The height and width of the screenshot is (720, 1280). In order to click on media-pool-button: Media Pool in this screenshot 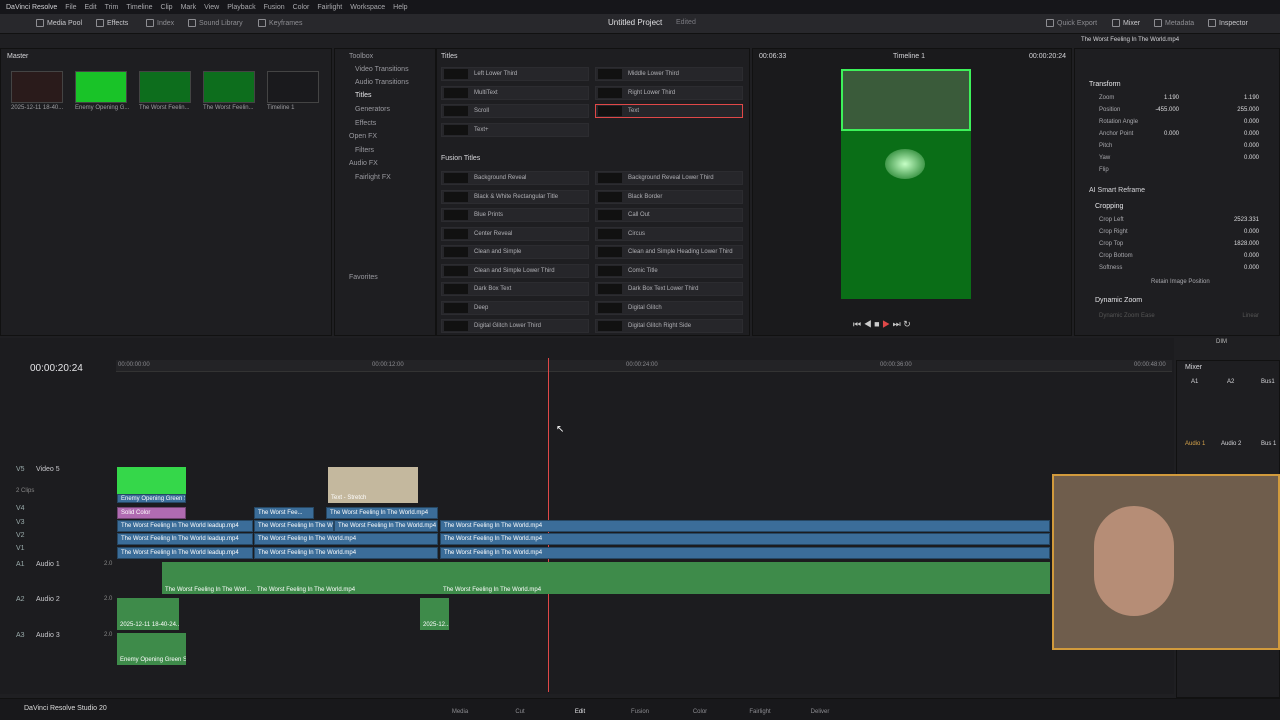, I will do `click(59, 23)`.